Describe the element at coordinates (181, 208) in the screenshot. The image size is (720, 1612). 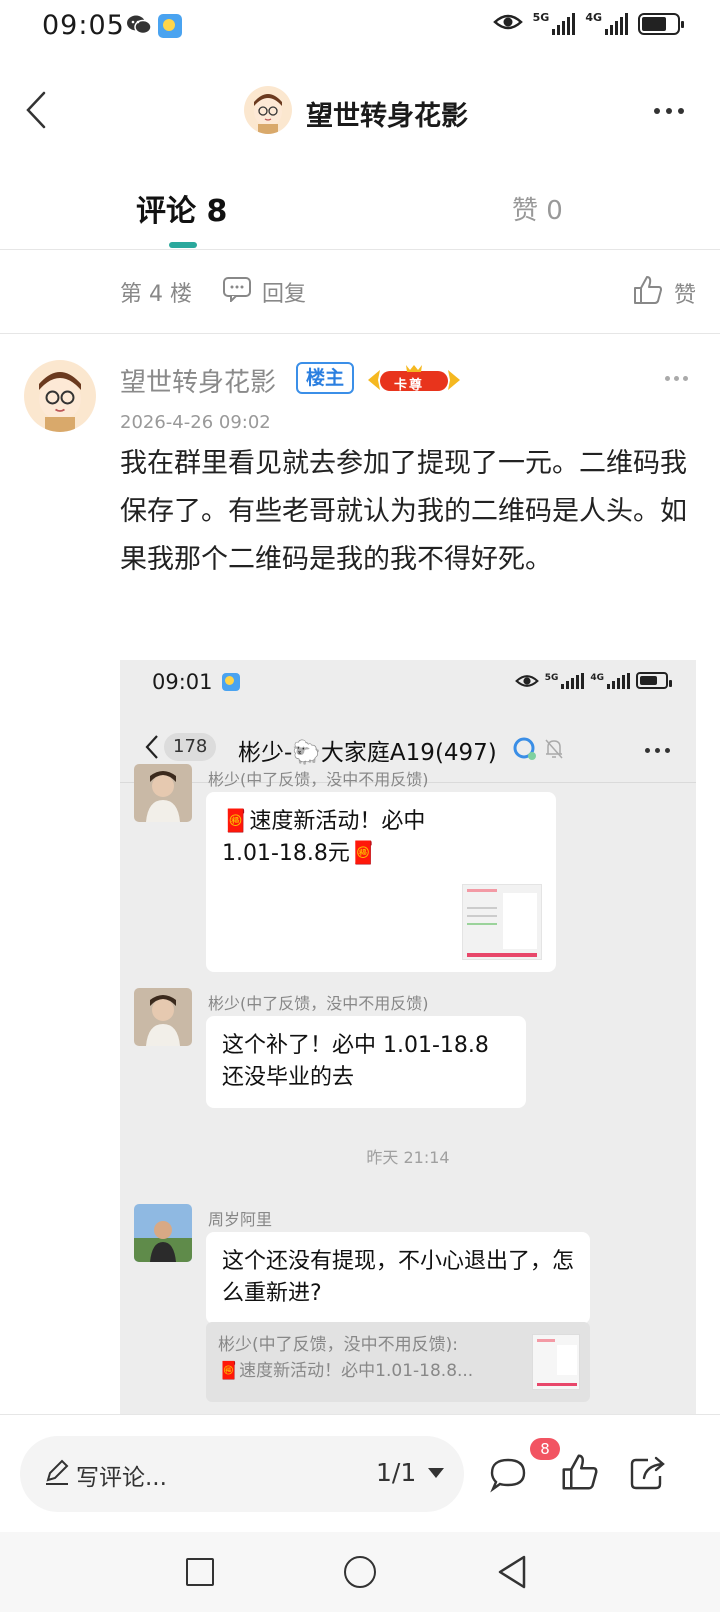
I see `tab-comments: 评论 8` at that location.